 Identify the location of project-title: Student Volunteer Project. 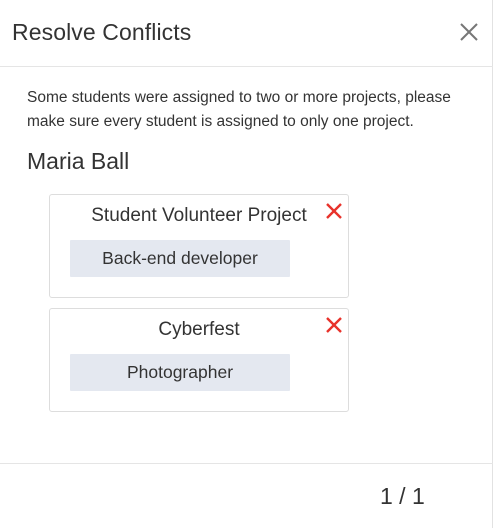
(199, 215).